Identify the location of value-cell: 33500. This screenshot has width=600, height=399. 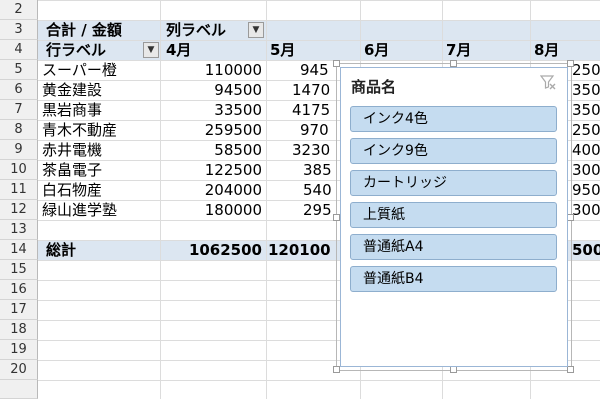
(211, 110).